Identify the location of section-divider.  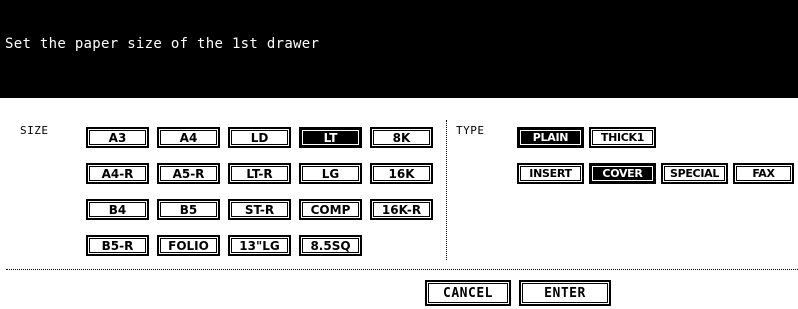
(446, 190).